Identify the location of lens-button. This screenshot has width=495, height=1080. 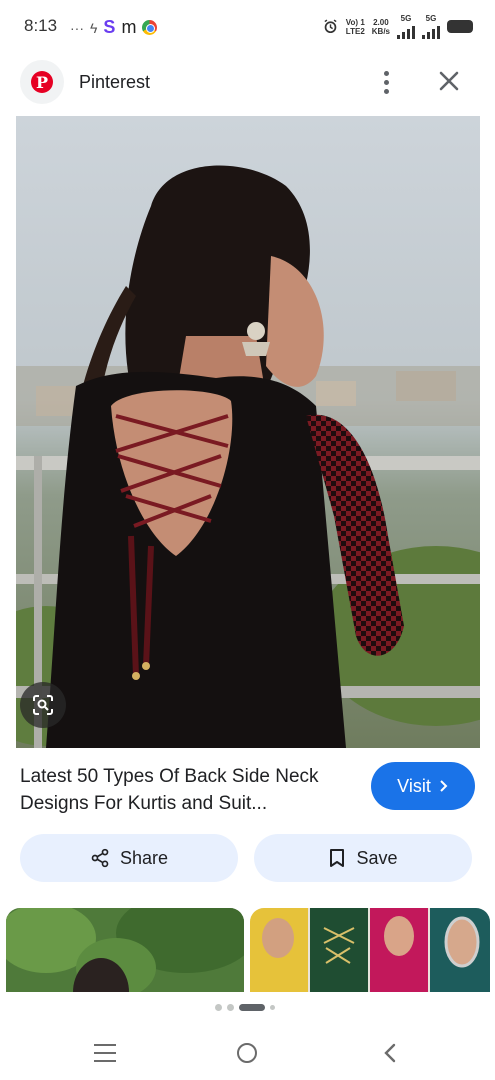
(43, 705).